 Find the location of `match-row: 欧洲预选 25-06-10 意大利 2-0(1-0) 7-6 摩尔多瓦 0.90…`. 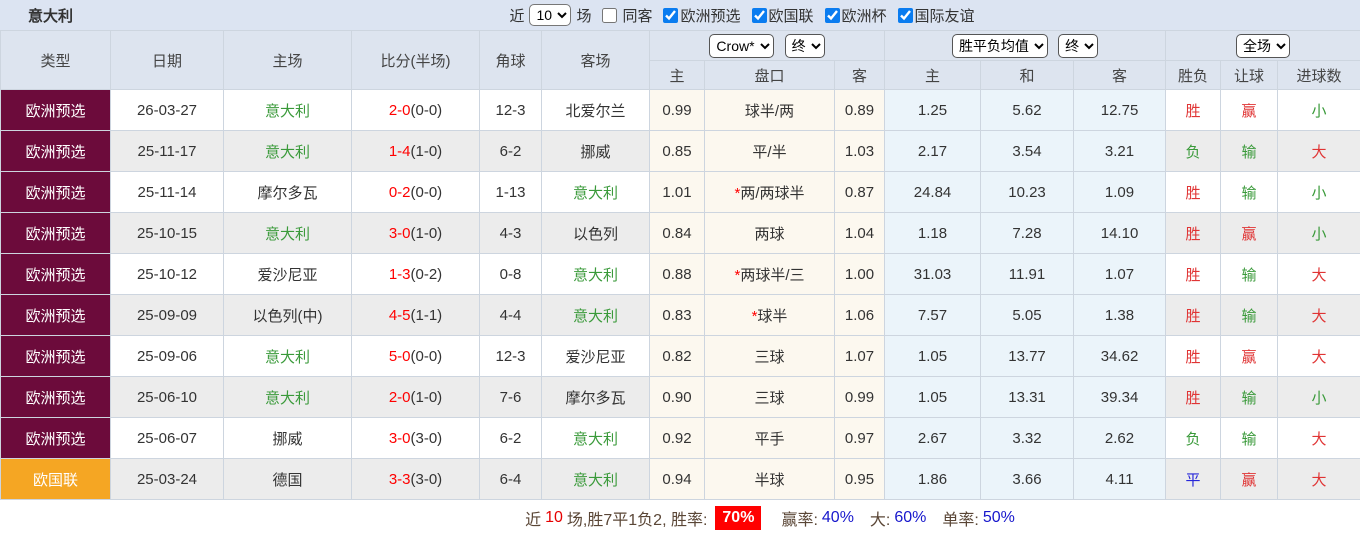

match-row: 欧洲预选 25-06-10 意大利 2-0(1-0) 7-6 摩尔多瓦 0.90… is located at coordinates (680, 397).